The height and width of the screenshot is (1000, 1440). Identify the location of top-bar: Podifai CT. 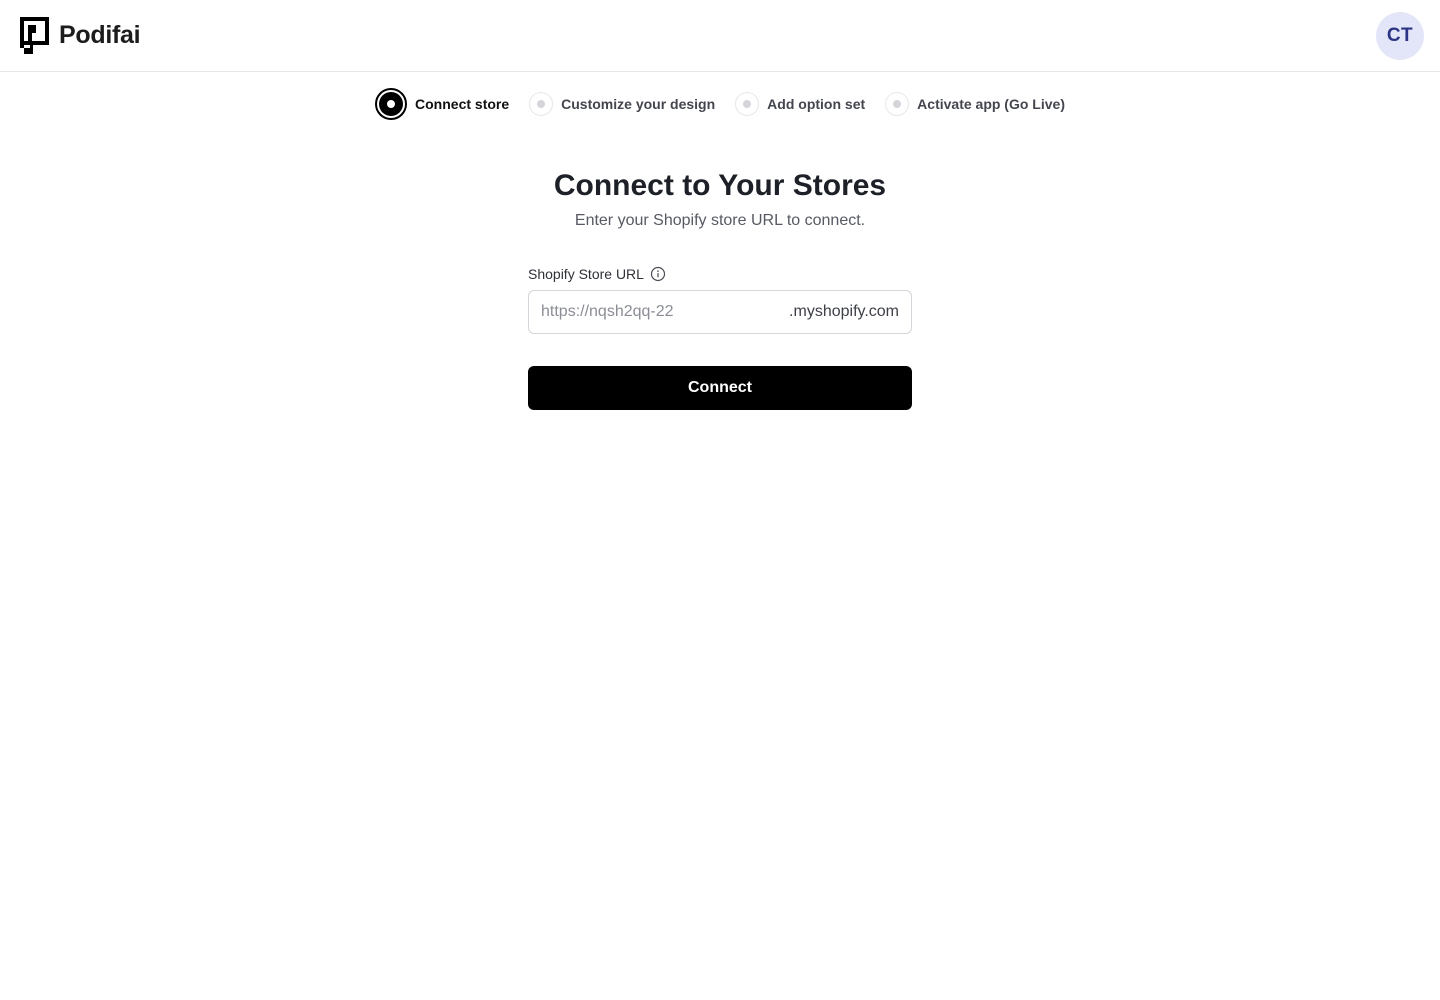
(720, 36).